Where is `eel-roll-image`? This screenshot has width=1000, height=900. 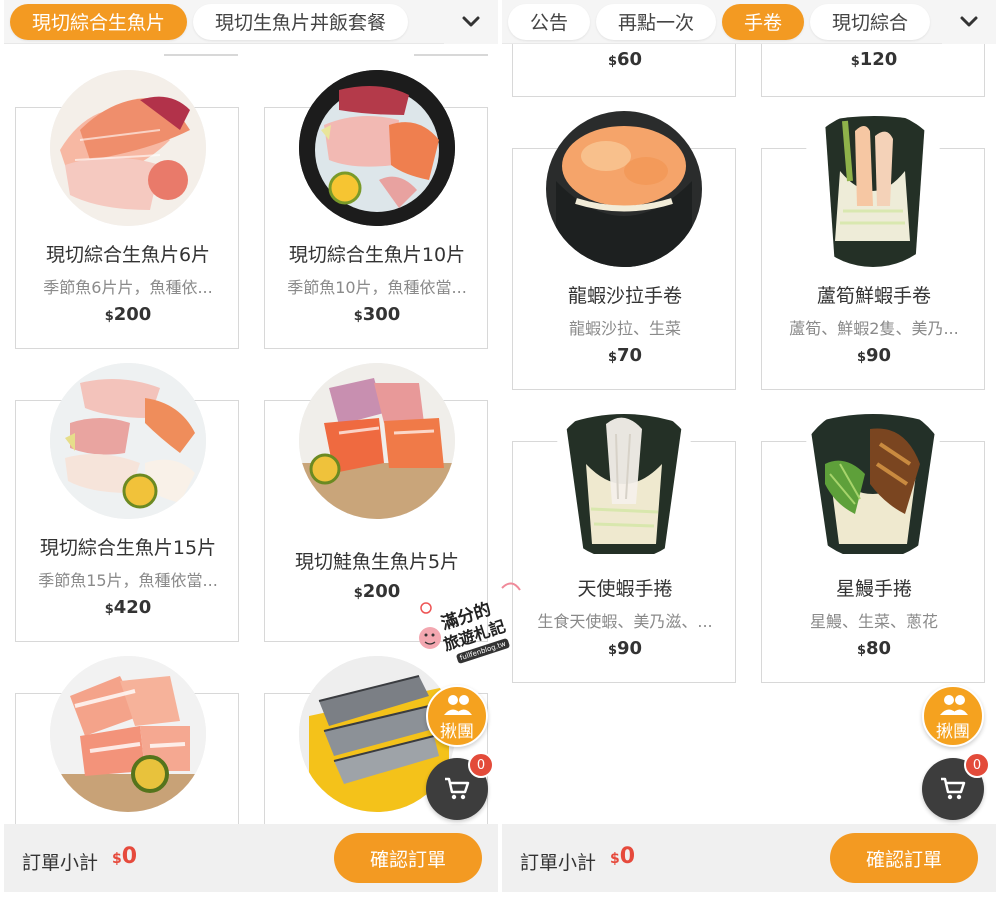 eel-roll-image is located at coordinates (873, 482).